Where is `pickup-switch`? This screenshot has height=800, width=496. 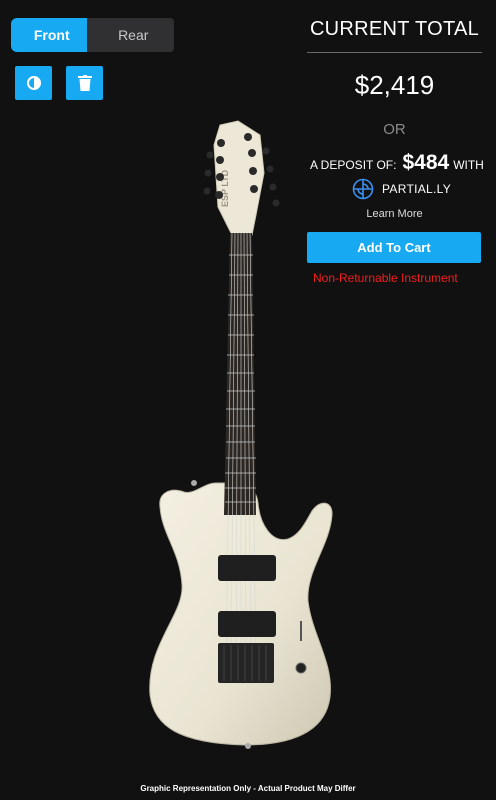
pickup-switch is located at coordinates (301, 631).